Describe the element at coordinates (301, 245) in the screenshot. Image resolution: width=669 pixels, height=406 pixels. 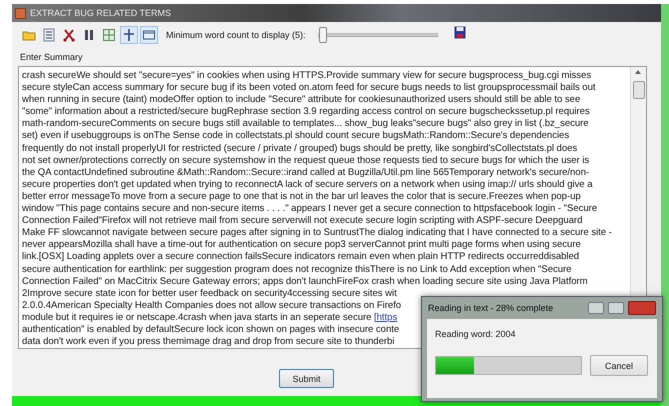
I see `summary-line: never appearsMozilla shall have a time-out for authentication on secure pop3 serverCannot print multi page forms when using secure` at that location.